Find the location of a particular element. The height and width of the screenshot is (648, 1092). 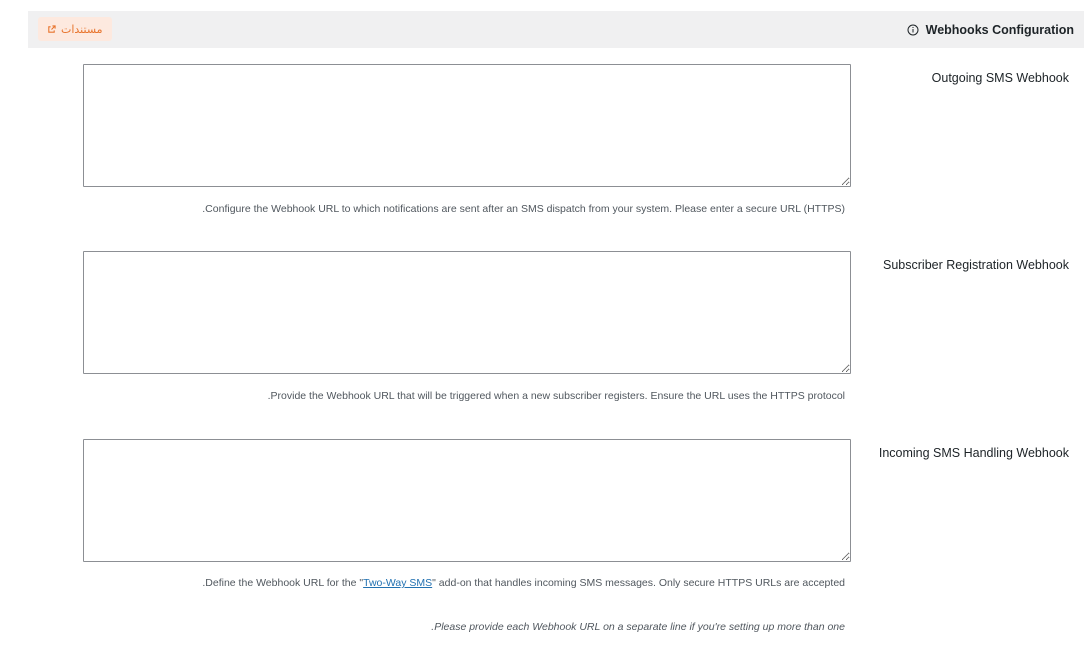

incoming-sms-webhook-label: Incoming SMS Handling Webhook is located at coordinates (973, 453).